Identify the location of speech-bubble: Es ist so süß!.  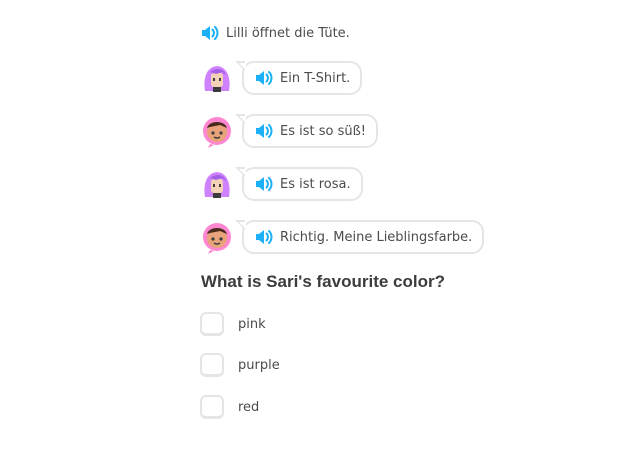
(306, 131).